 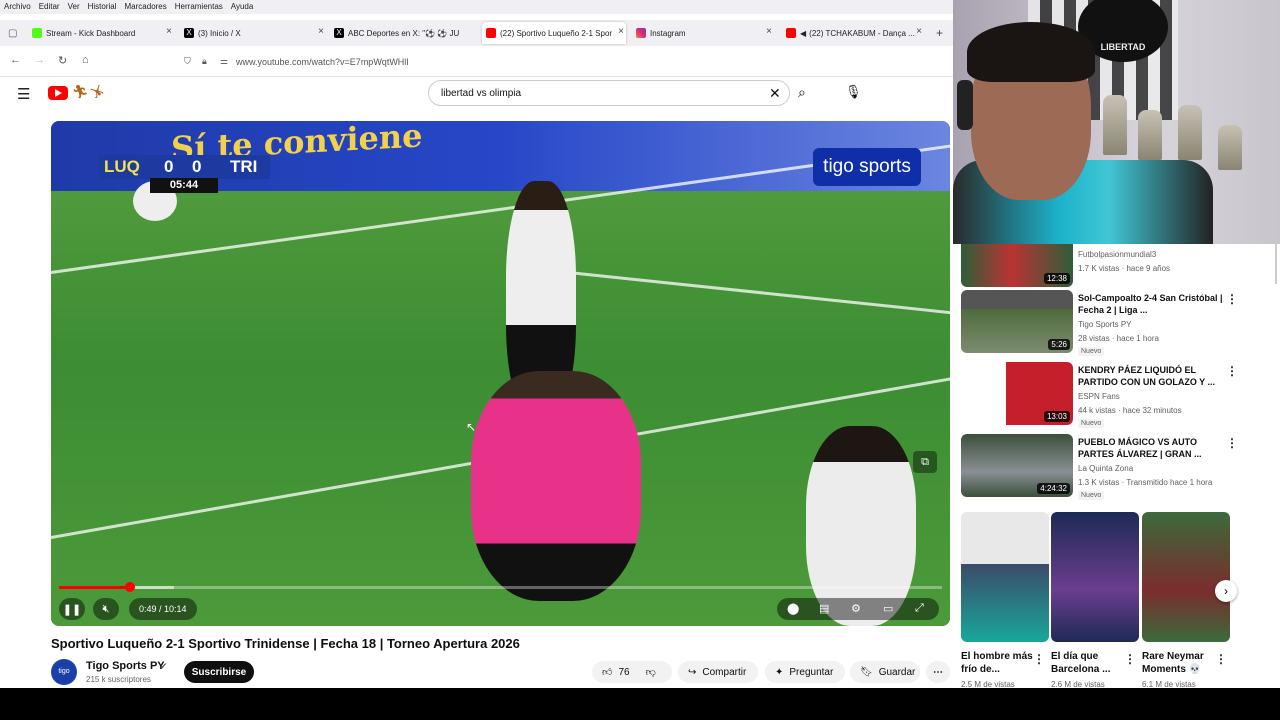 What do you see at coordinates (58, 93) in the screenshot?
I see `youtube-logo-icon` at bounding box center [58, 93].